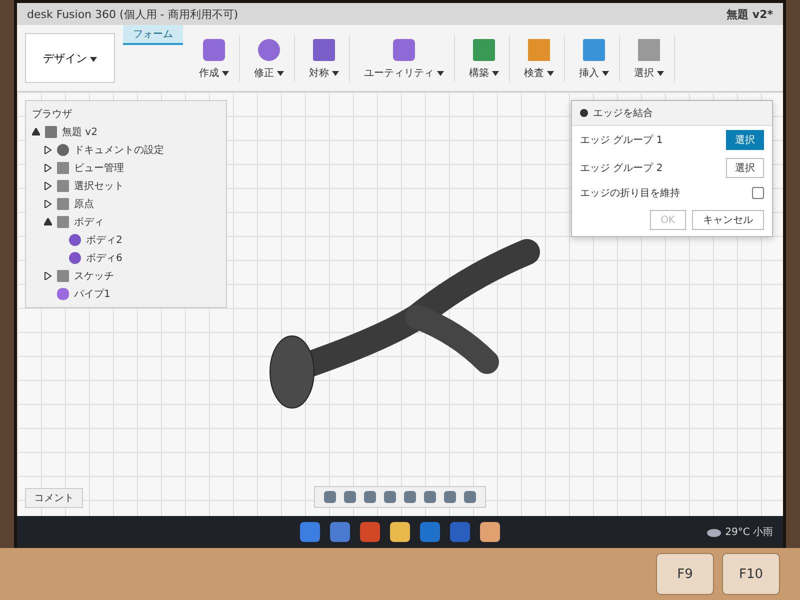 Image resolution: width=800 pixels, height=600 pixels. Describe the element at coordinates (119, 150) in the screenshot. I see `tree-item-label: ドキュメントの設定` at that location.